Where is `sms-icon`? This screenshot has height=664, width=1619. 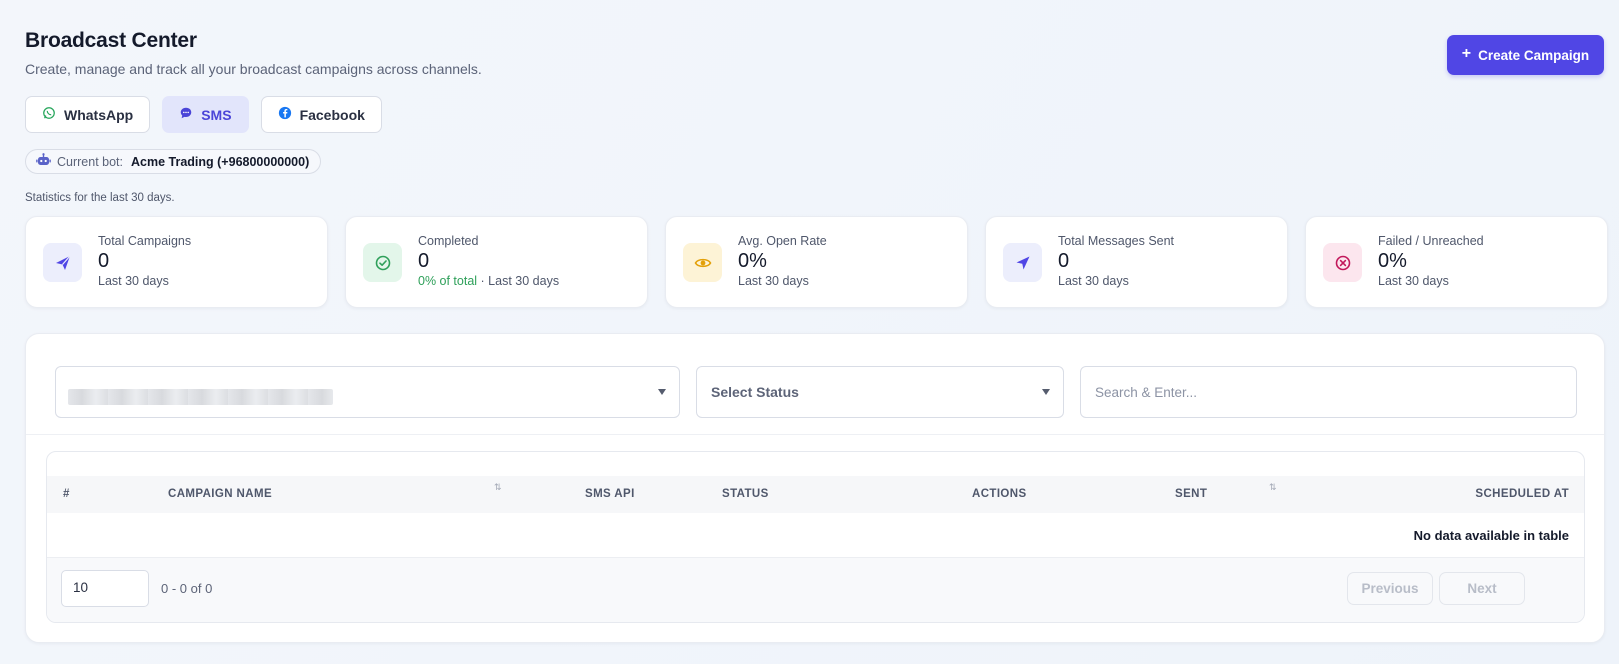 sms-icon is located at coordinates (186, 114).